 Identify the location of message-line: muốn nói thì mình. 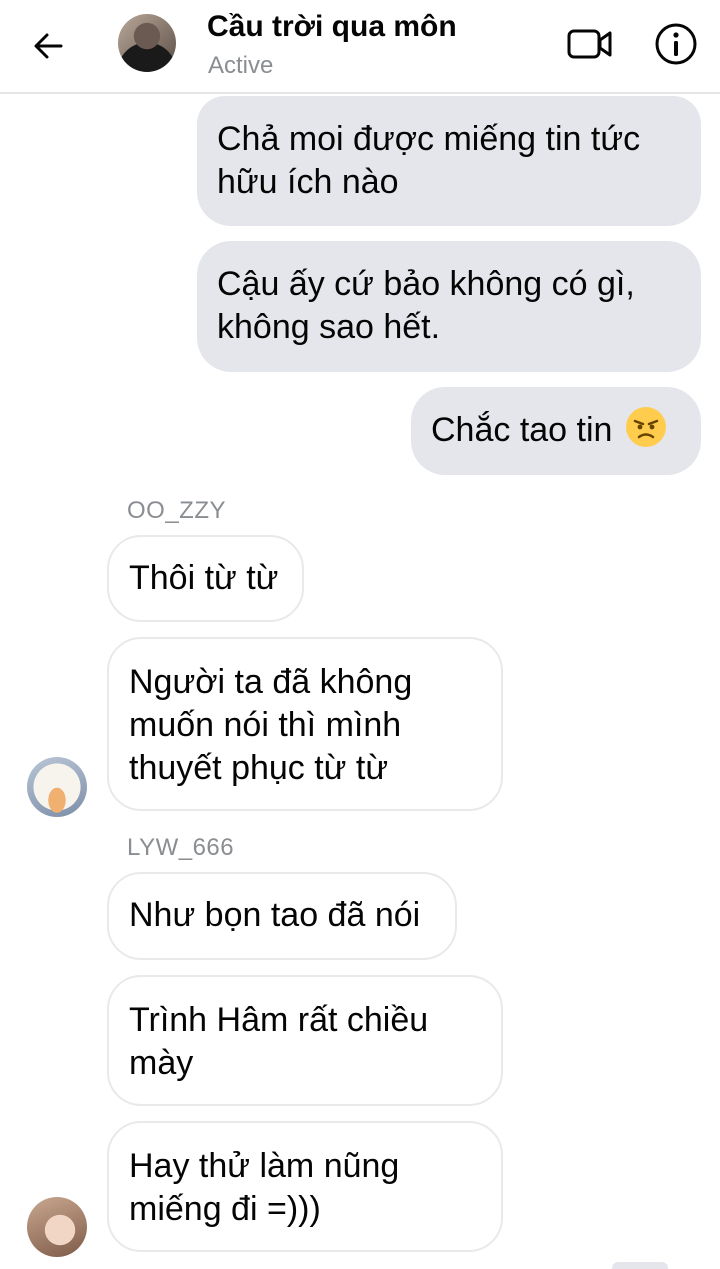
(265, 725).